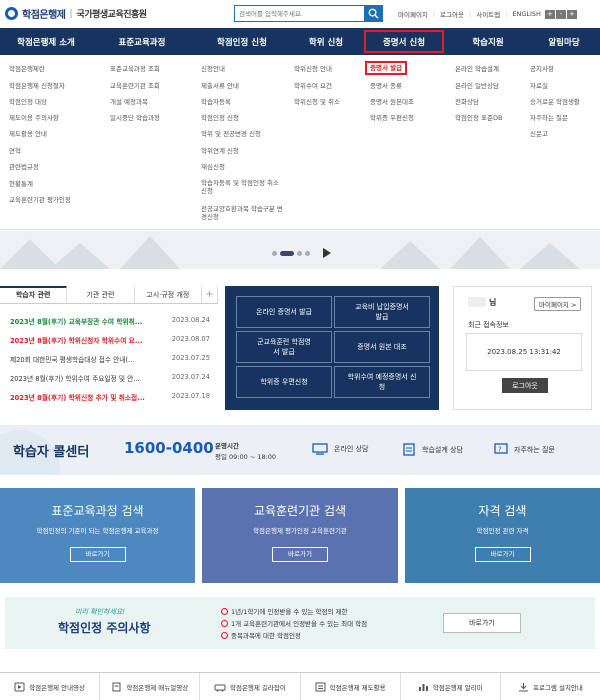  Describe the element at coordinates (404, 41) in the screenshot. I see `nav-certificate-application: 증명서 신청` at that location.